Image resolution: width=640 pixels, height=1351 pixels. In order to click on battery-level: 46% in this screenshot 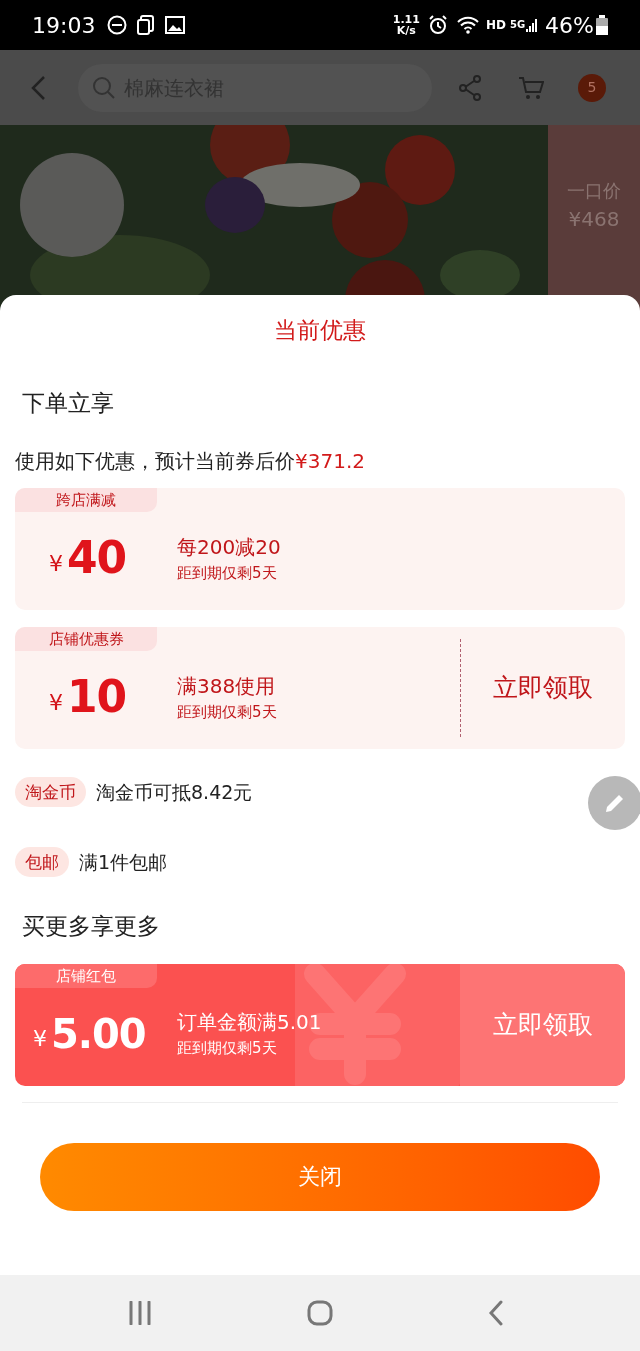, I will do `click(569, 25)`.